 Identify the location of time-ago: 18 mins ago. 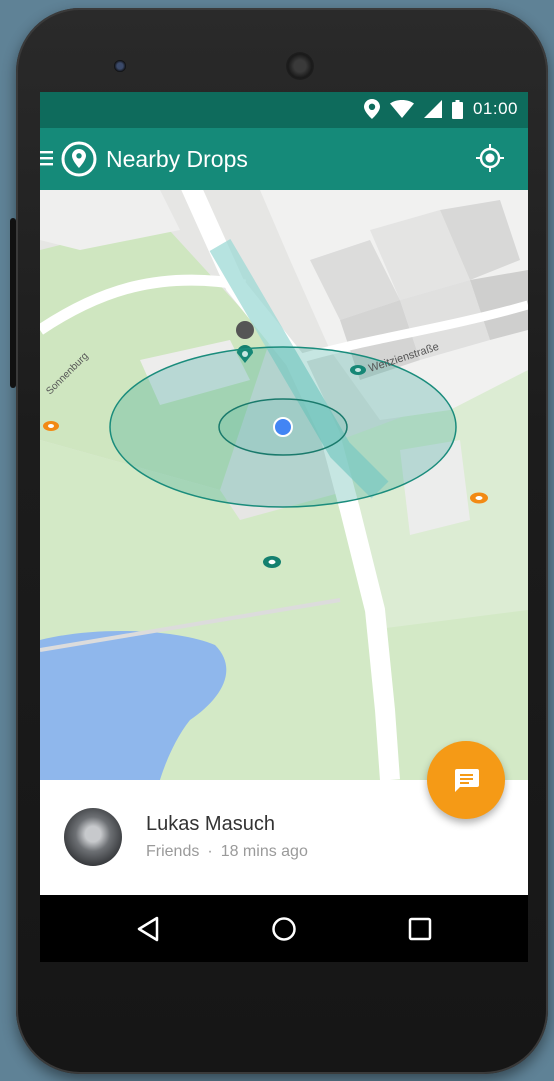
(264, 851).